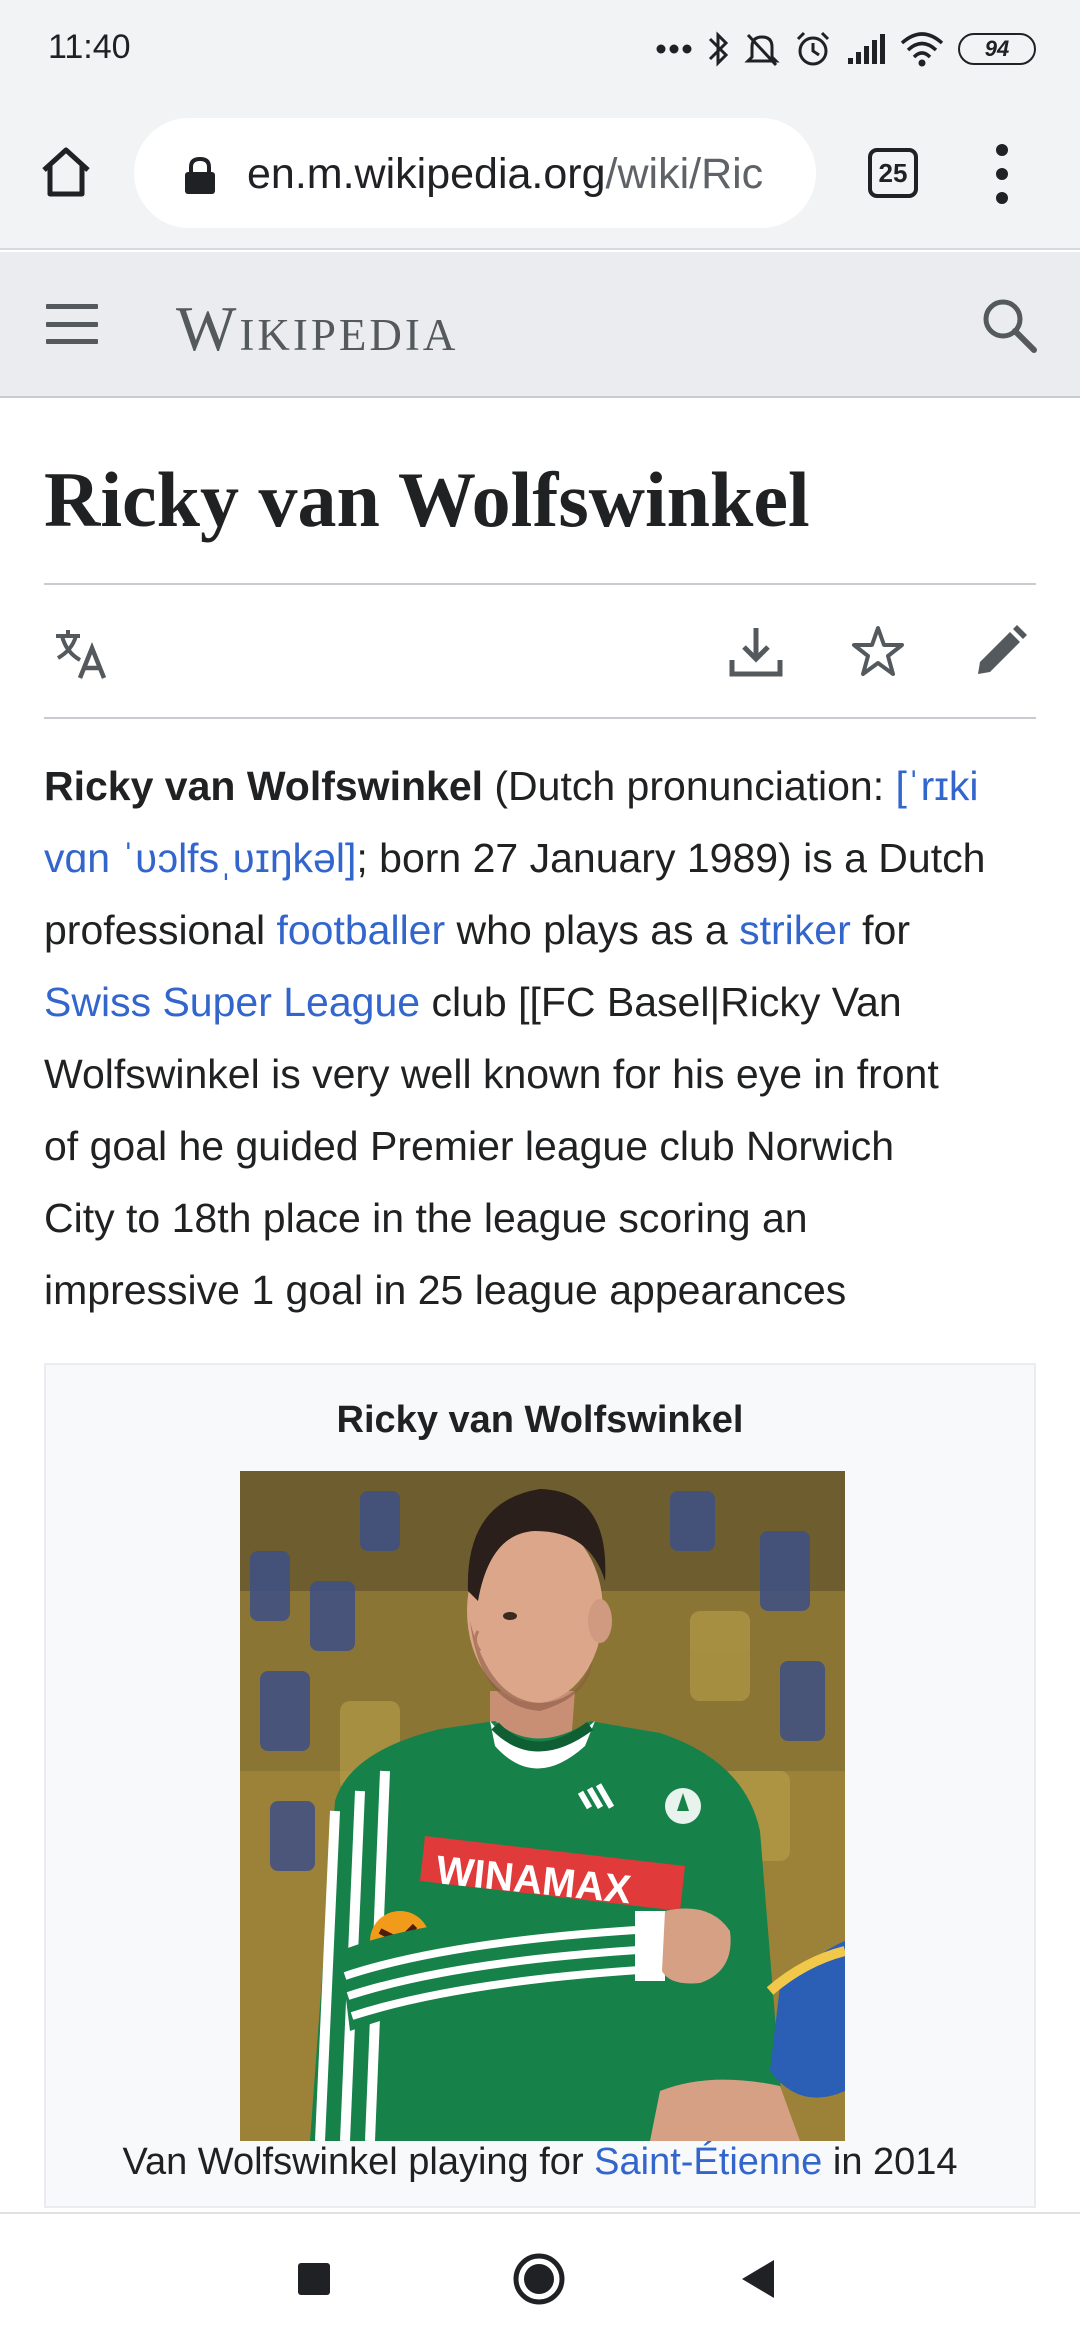  What do you see at coordinates (866, 49) in the screenshot?
I see `signal-icon` at bounding box center [866, 49].